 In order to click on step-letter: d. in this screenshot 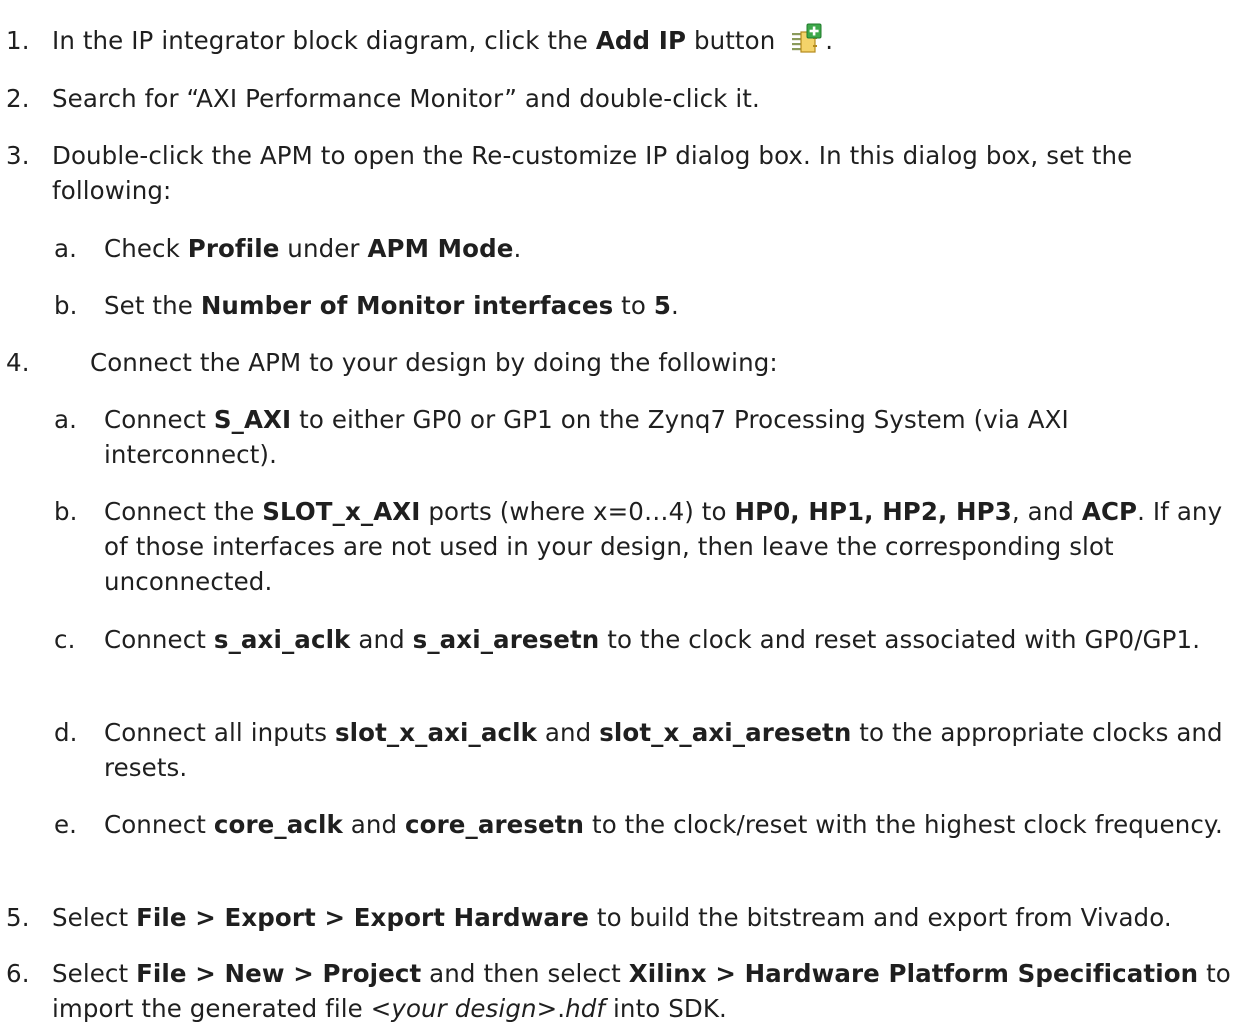, I will do `click(66, 732)`.